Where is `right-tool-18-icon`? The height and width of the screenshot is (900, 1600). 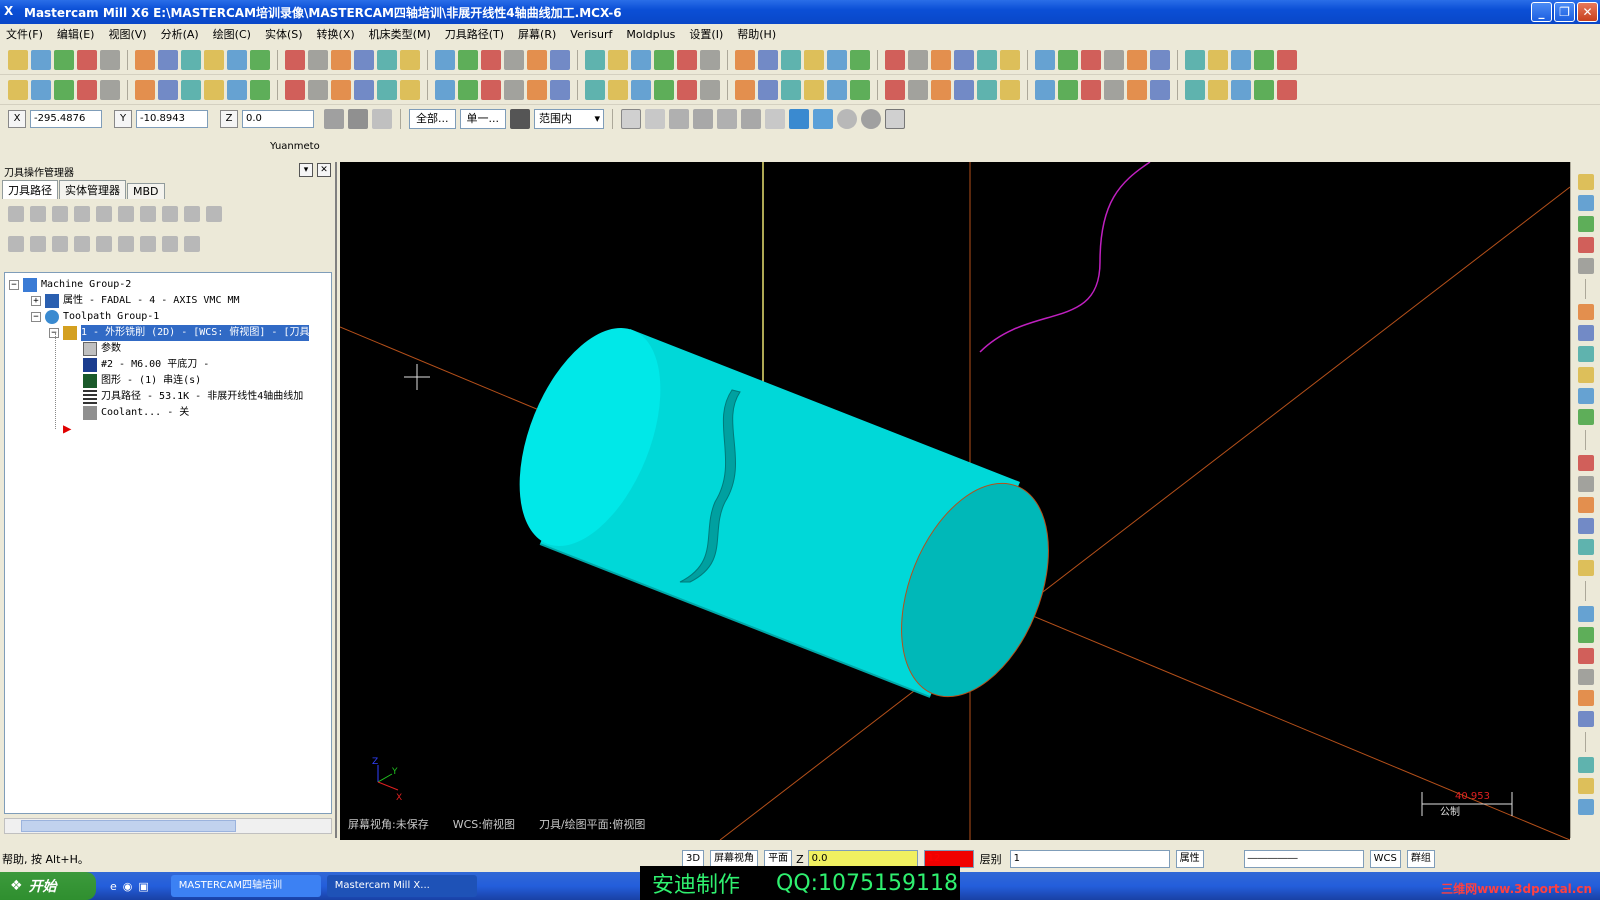
right-tool-18-icon is located at coordinates (1585, 614).